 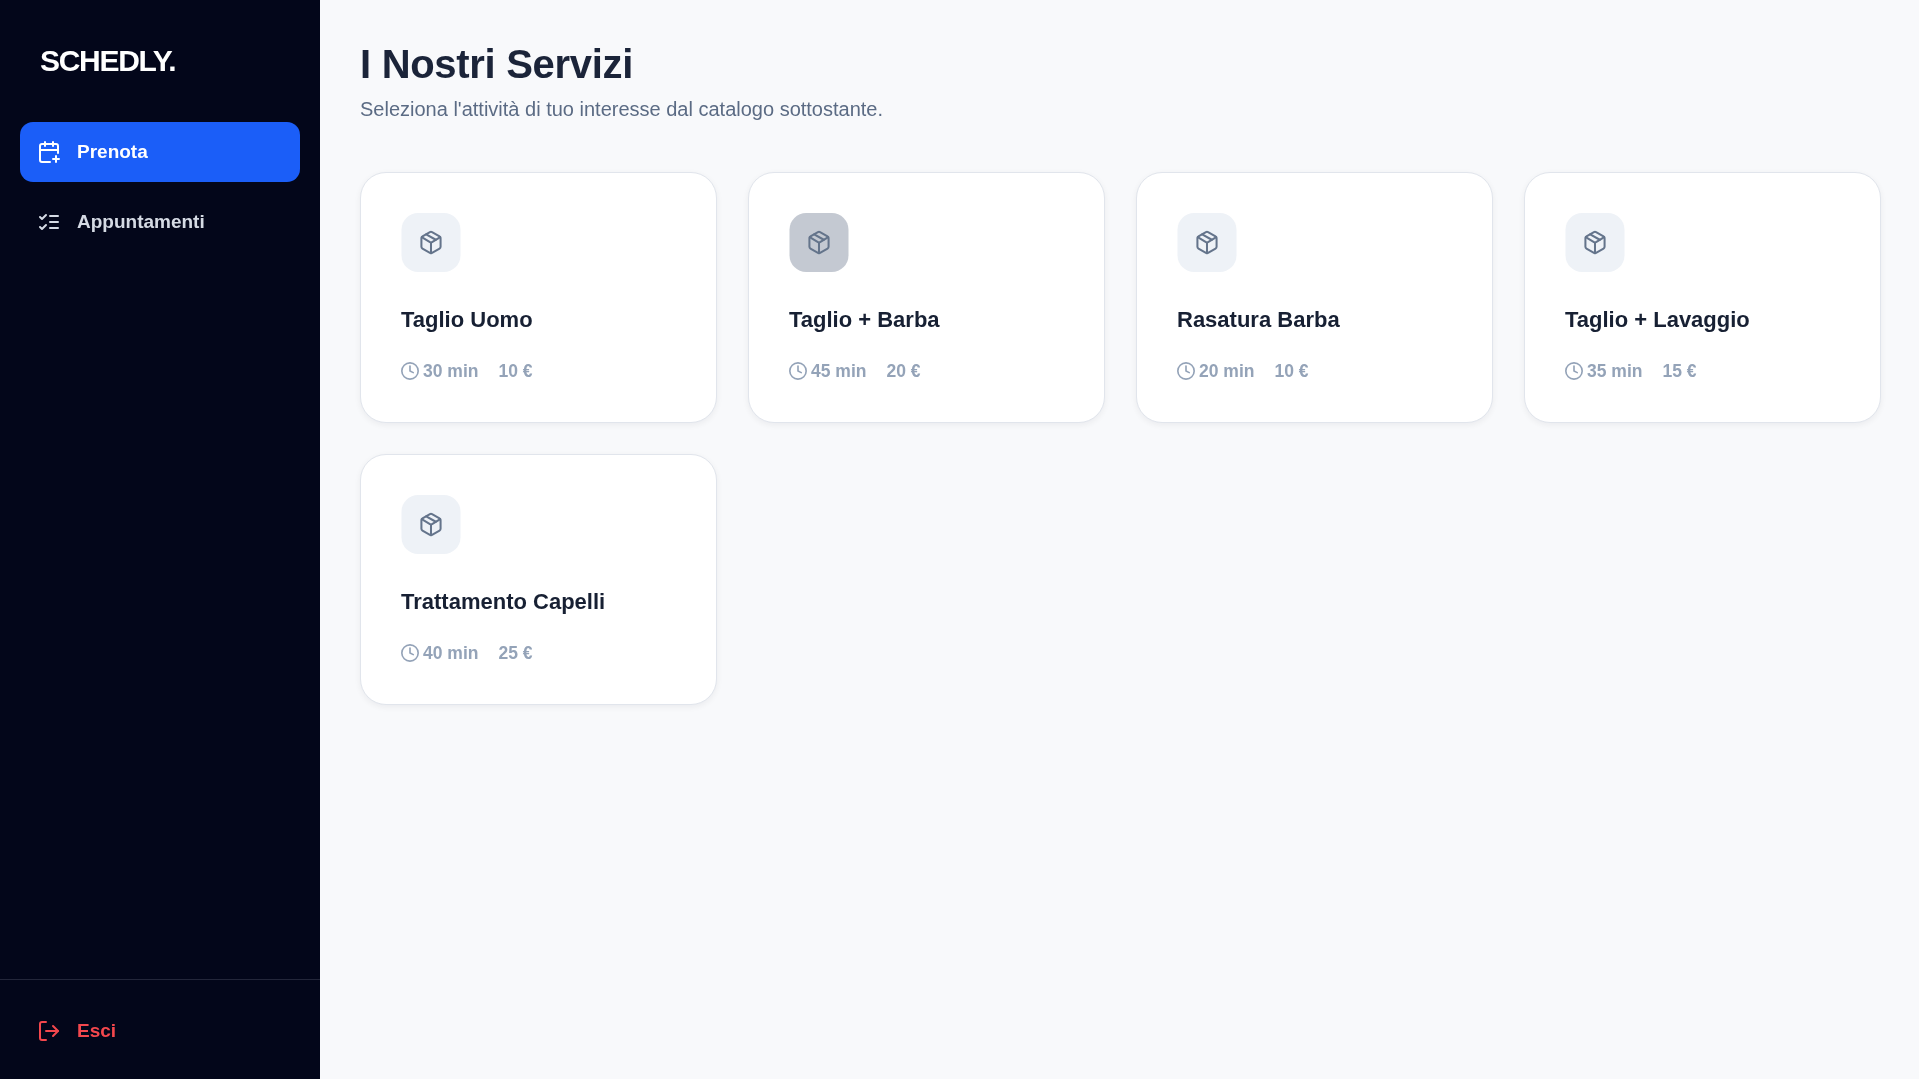 What do you see at coordinates (1658, 319) in the screenshot?
I see `service-name: Taglio + Lavaggio` at bounding box center [1658, 319].